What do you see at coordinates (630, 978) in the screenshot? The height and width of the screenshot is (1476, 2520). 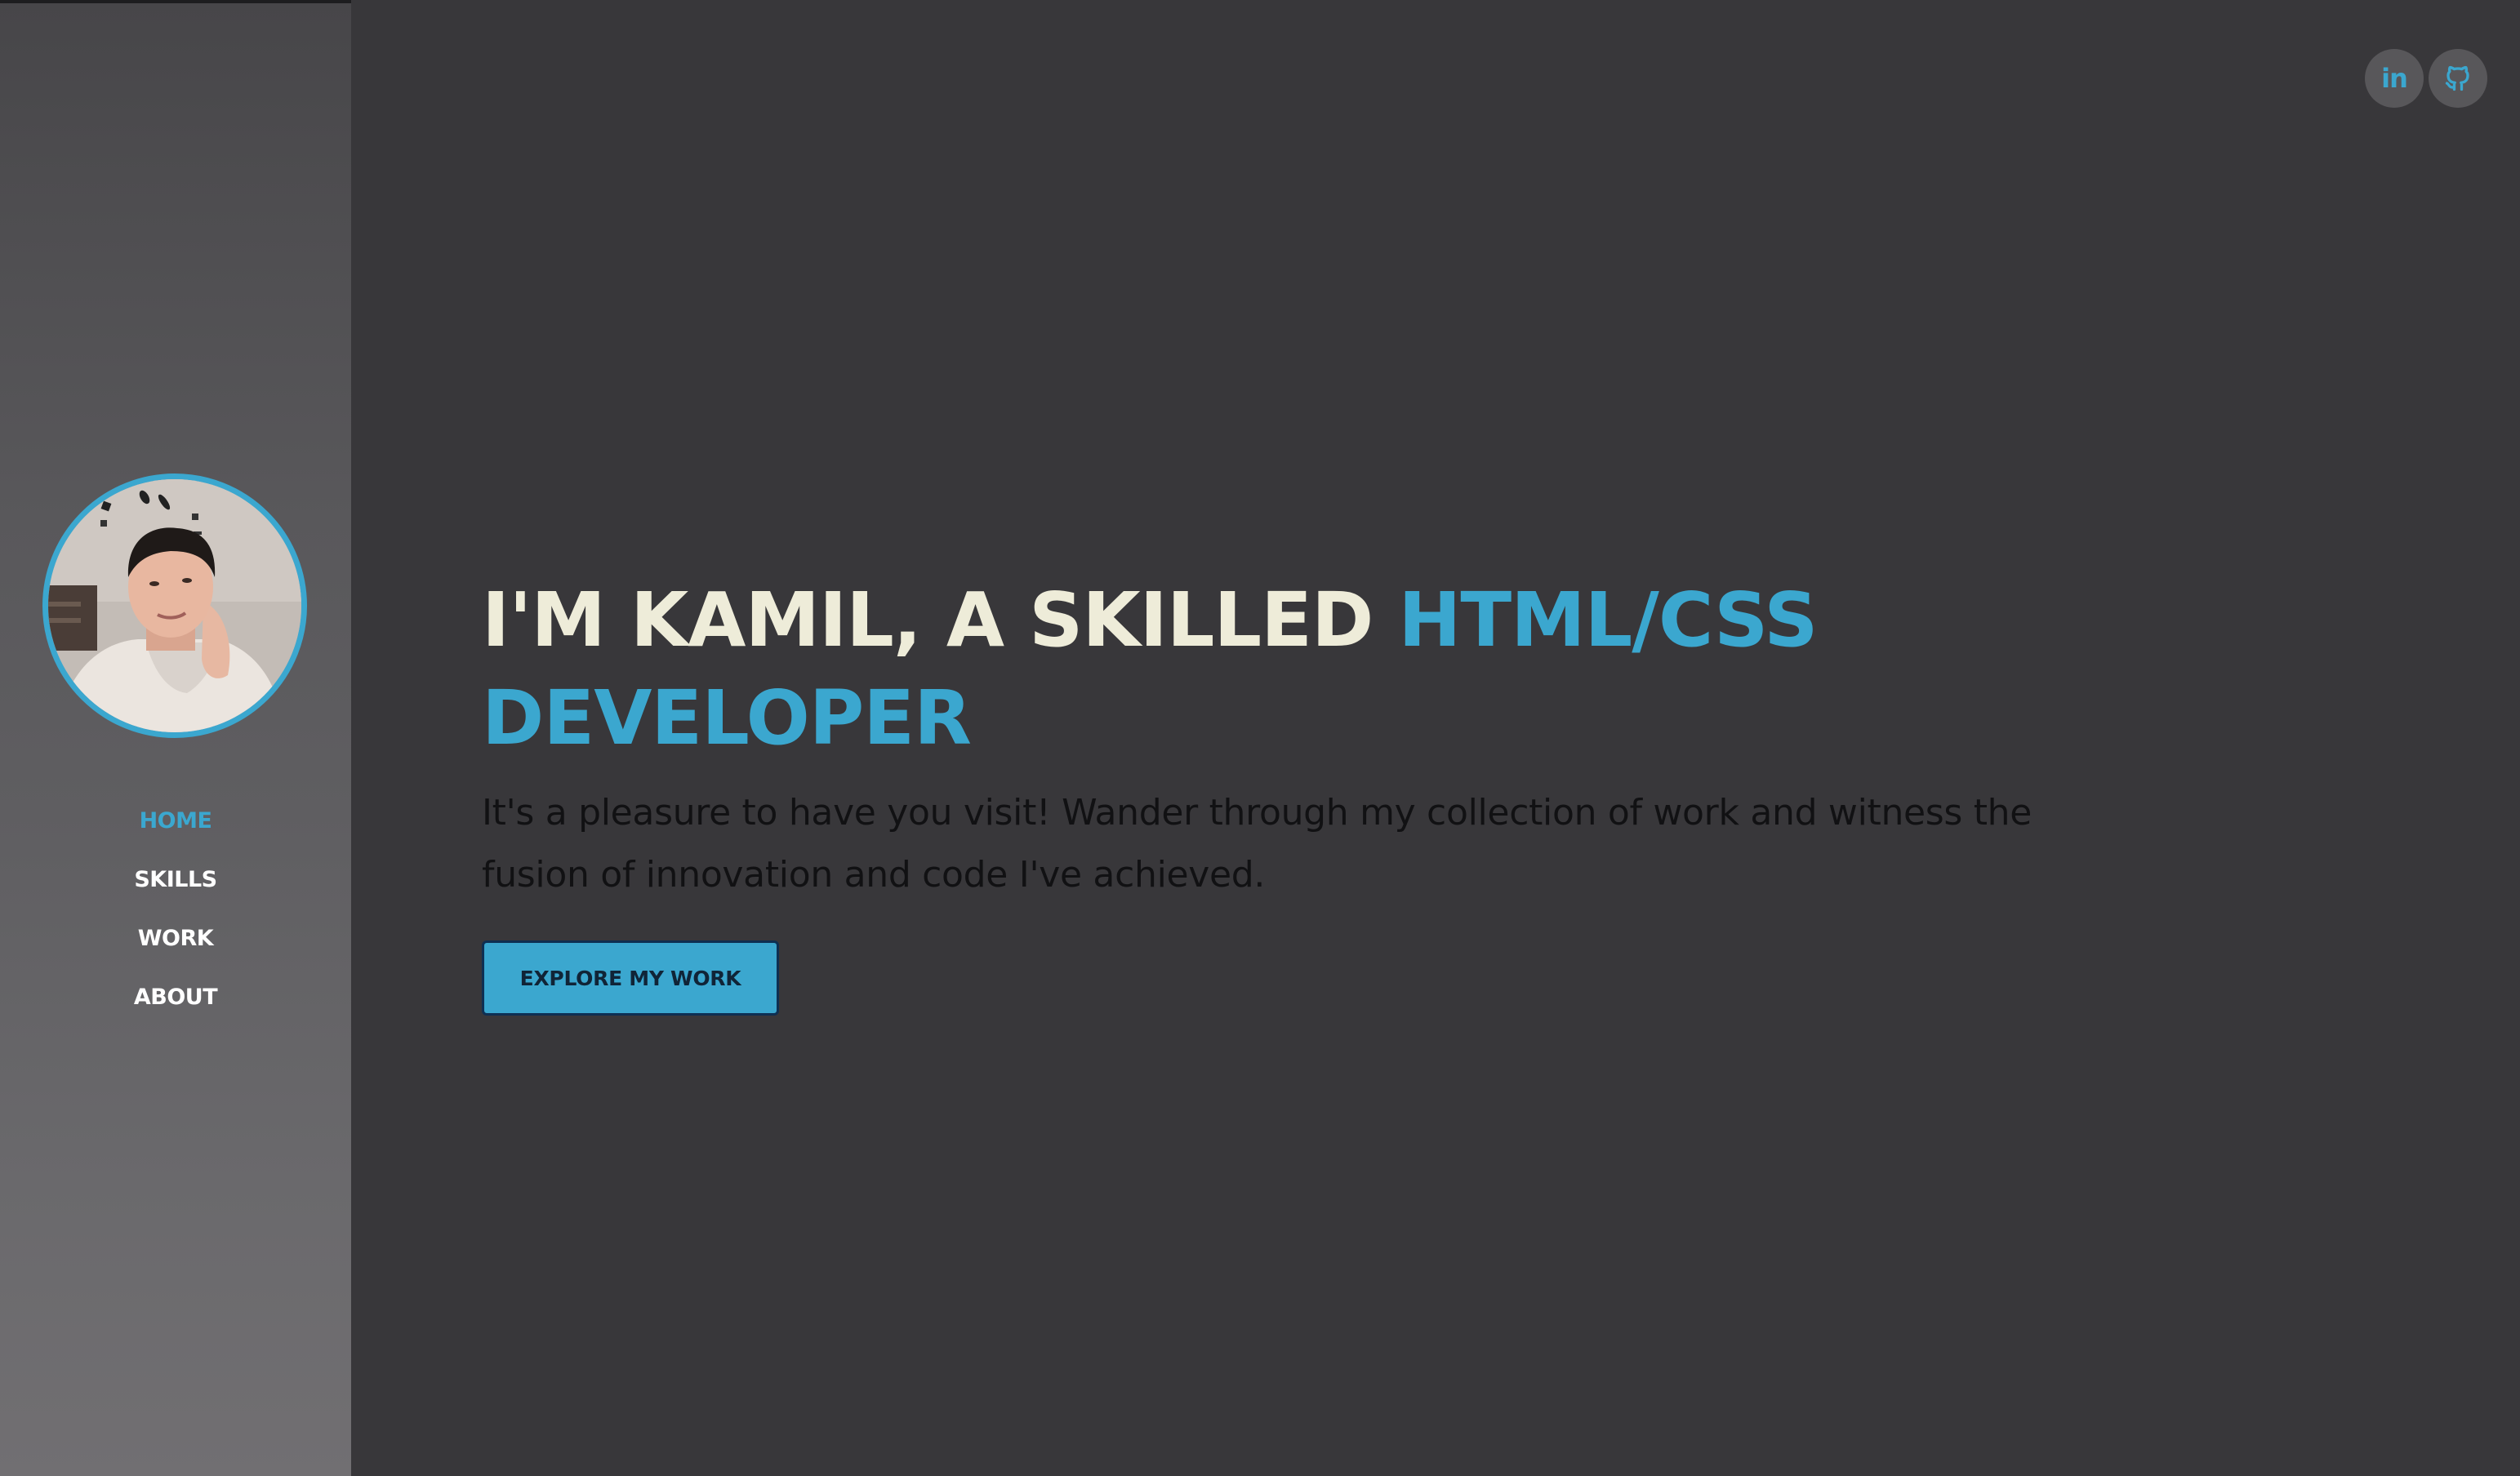 I see `explore-work-button: EXPLORE MY WORK` at bounding box center [630, 978].